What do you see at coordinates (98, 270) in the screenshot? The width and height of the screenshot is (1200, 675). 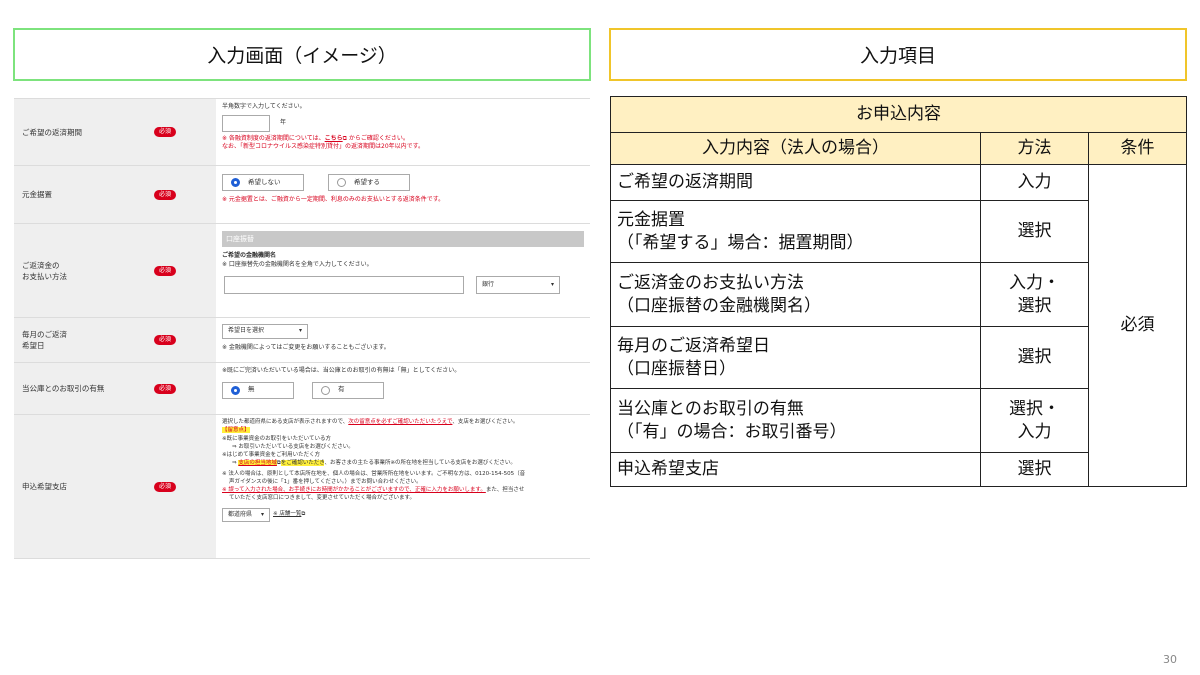 I see `form-label-cell: ご返済金の お支払い方法 必須` at bounding box center [98, 270].